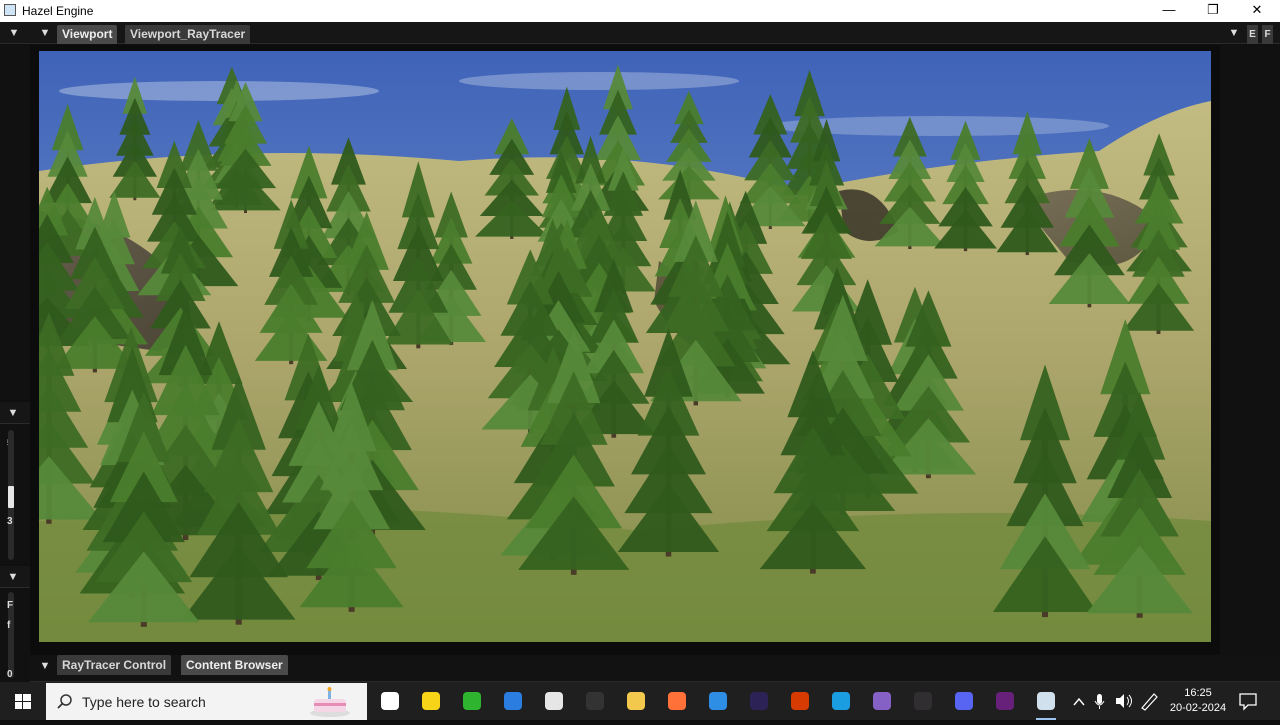  I want to click on xbox-icon, so click(472, 701).